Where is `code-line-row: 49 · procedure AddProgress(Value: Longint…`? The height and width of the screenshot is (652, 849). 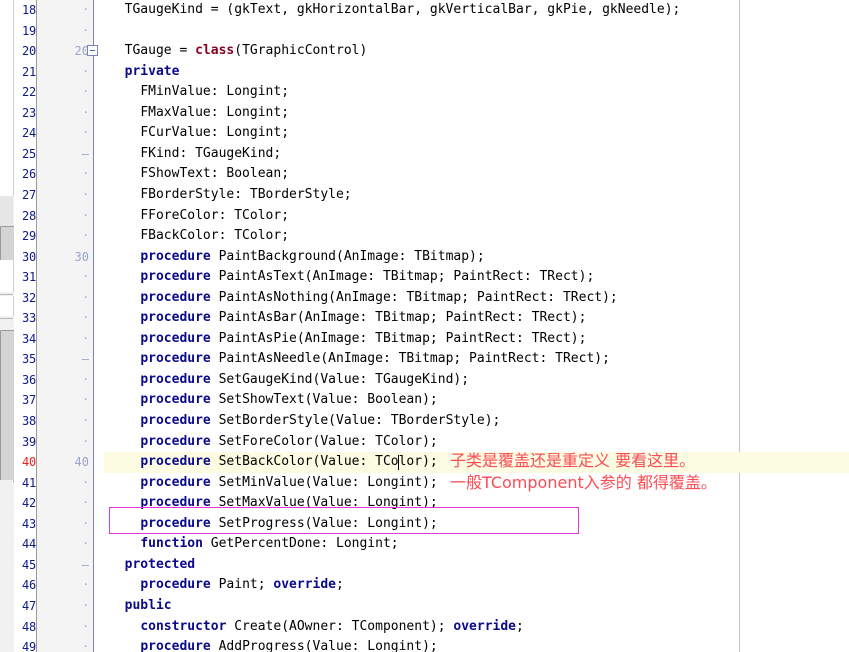 code-line-row: 49 · procedure AddProgress(Value: Longint… is located at coordinates (424, 644).